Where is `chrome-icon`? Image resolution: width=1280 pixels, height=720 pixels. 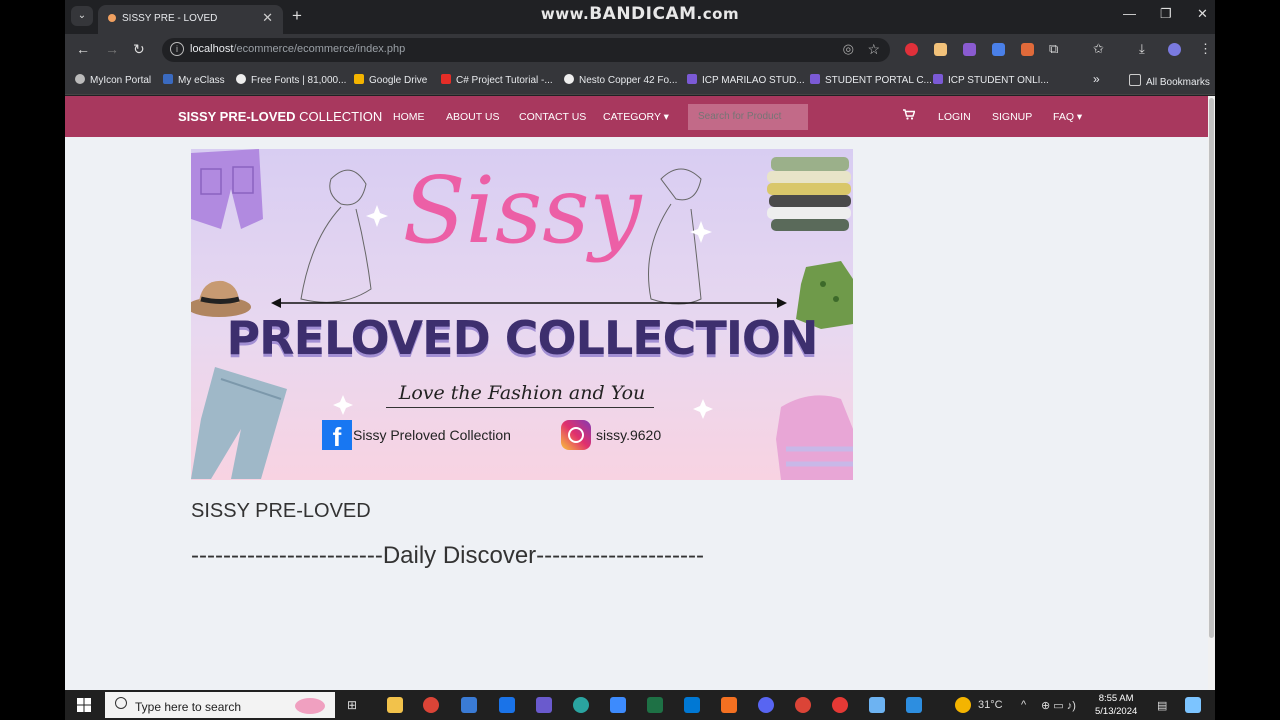 chrome-icon is located at coordinates (431, 705).